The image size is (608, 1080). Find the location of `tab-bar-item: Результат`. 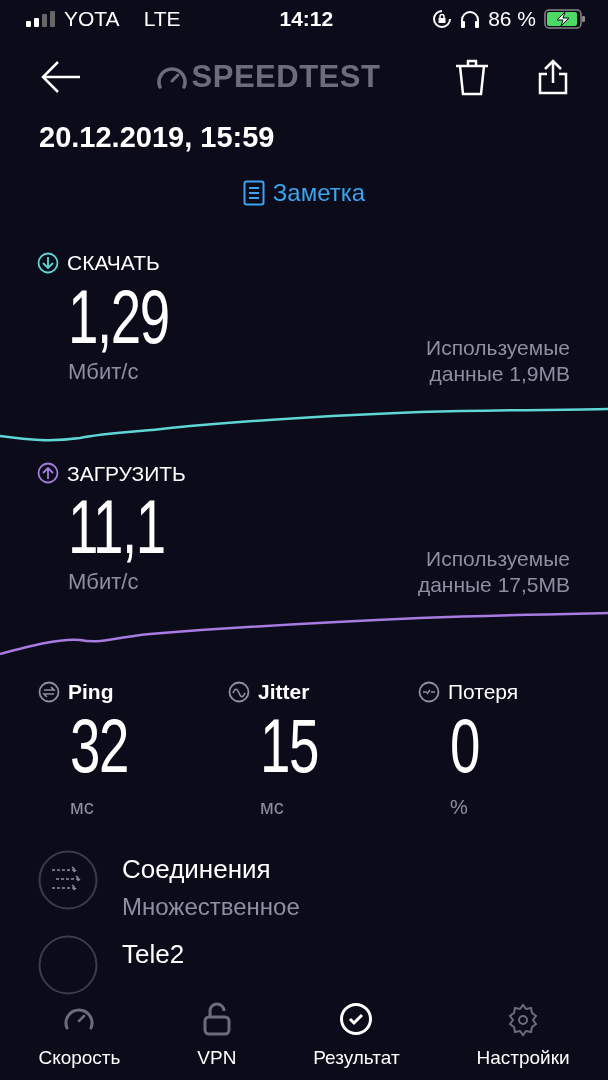

tab-bar-item: Результат is located at coordinates (356, 1037).